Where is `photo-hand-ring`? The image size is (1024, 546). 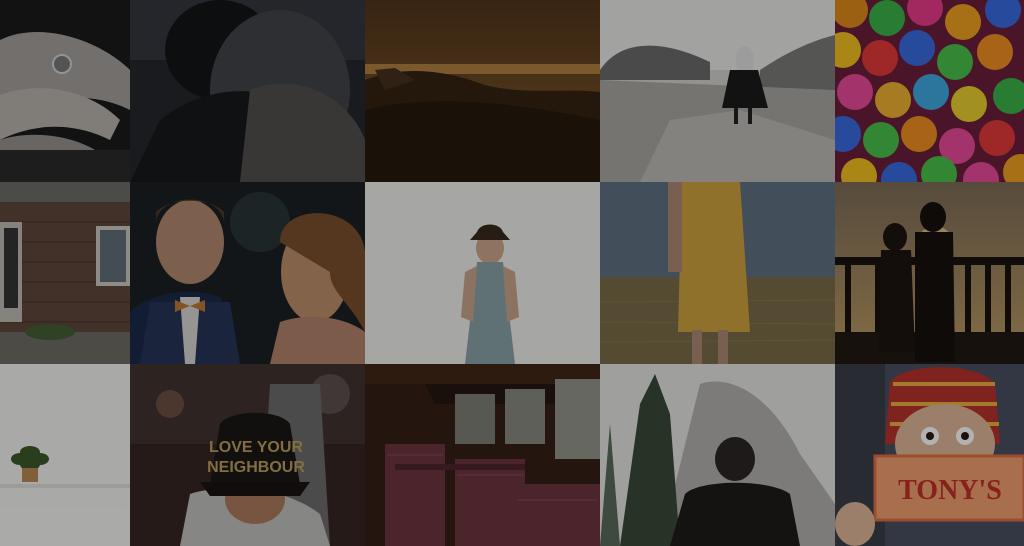
photo-hand-ring is located at coordinates (65, 91).